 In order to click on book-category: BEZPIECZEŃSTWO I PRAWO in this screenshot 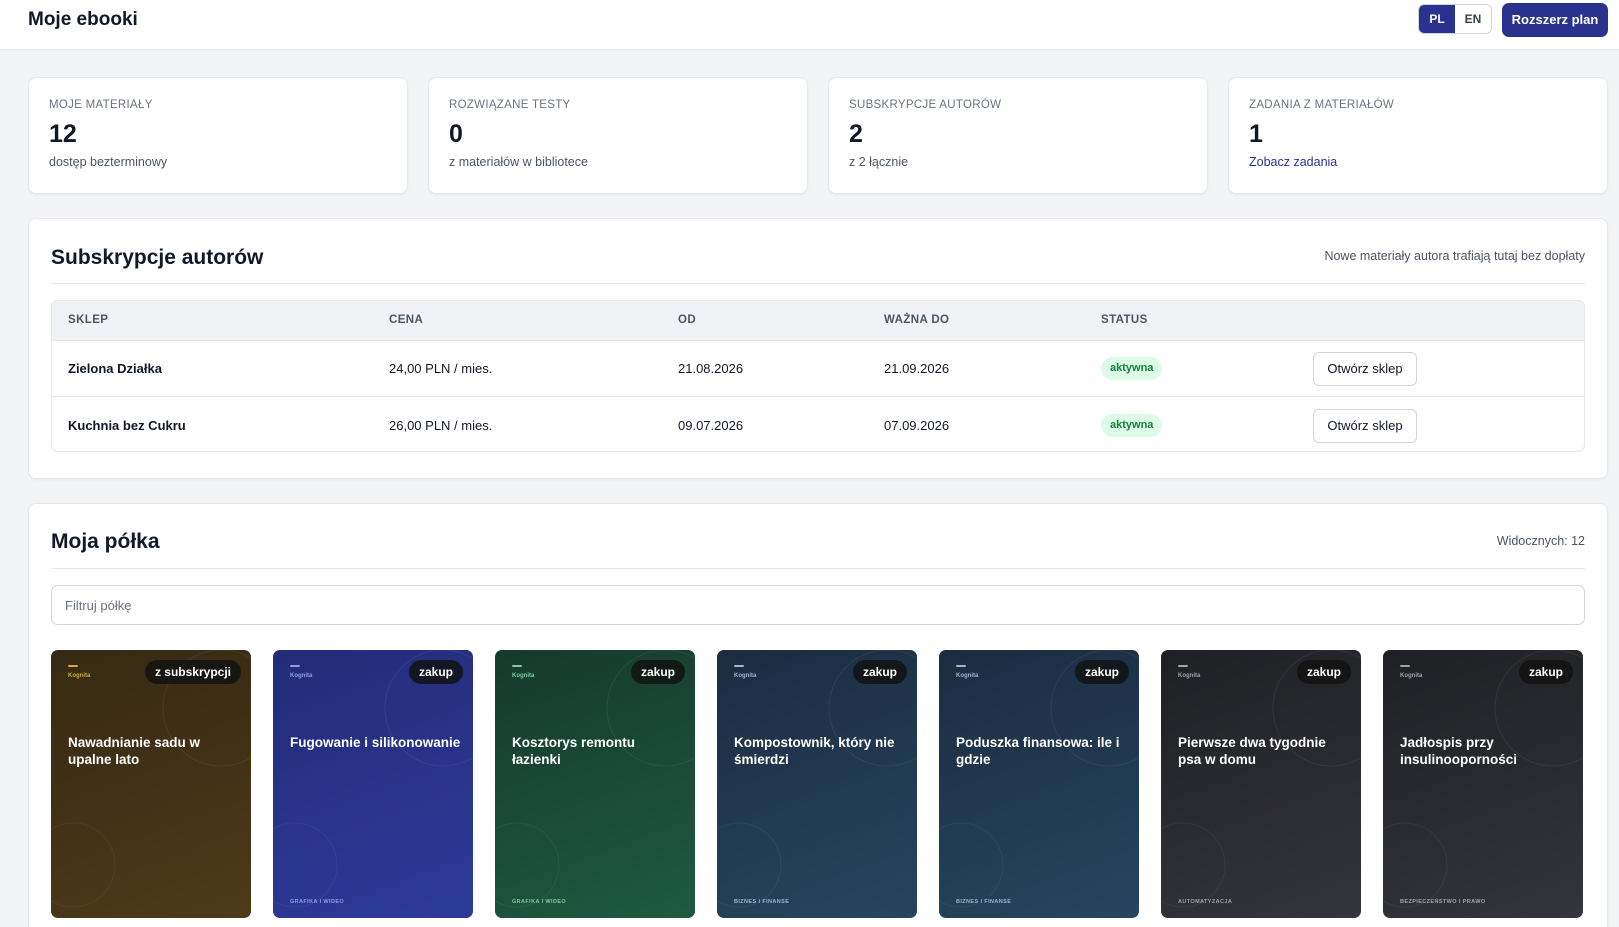, I will do `click(1443, 902)`.